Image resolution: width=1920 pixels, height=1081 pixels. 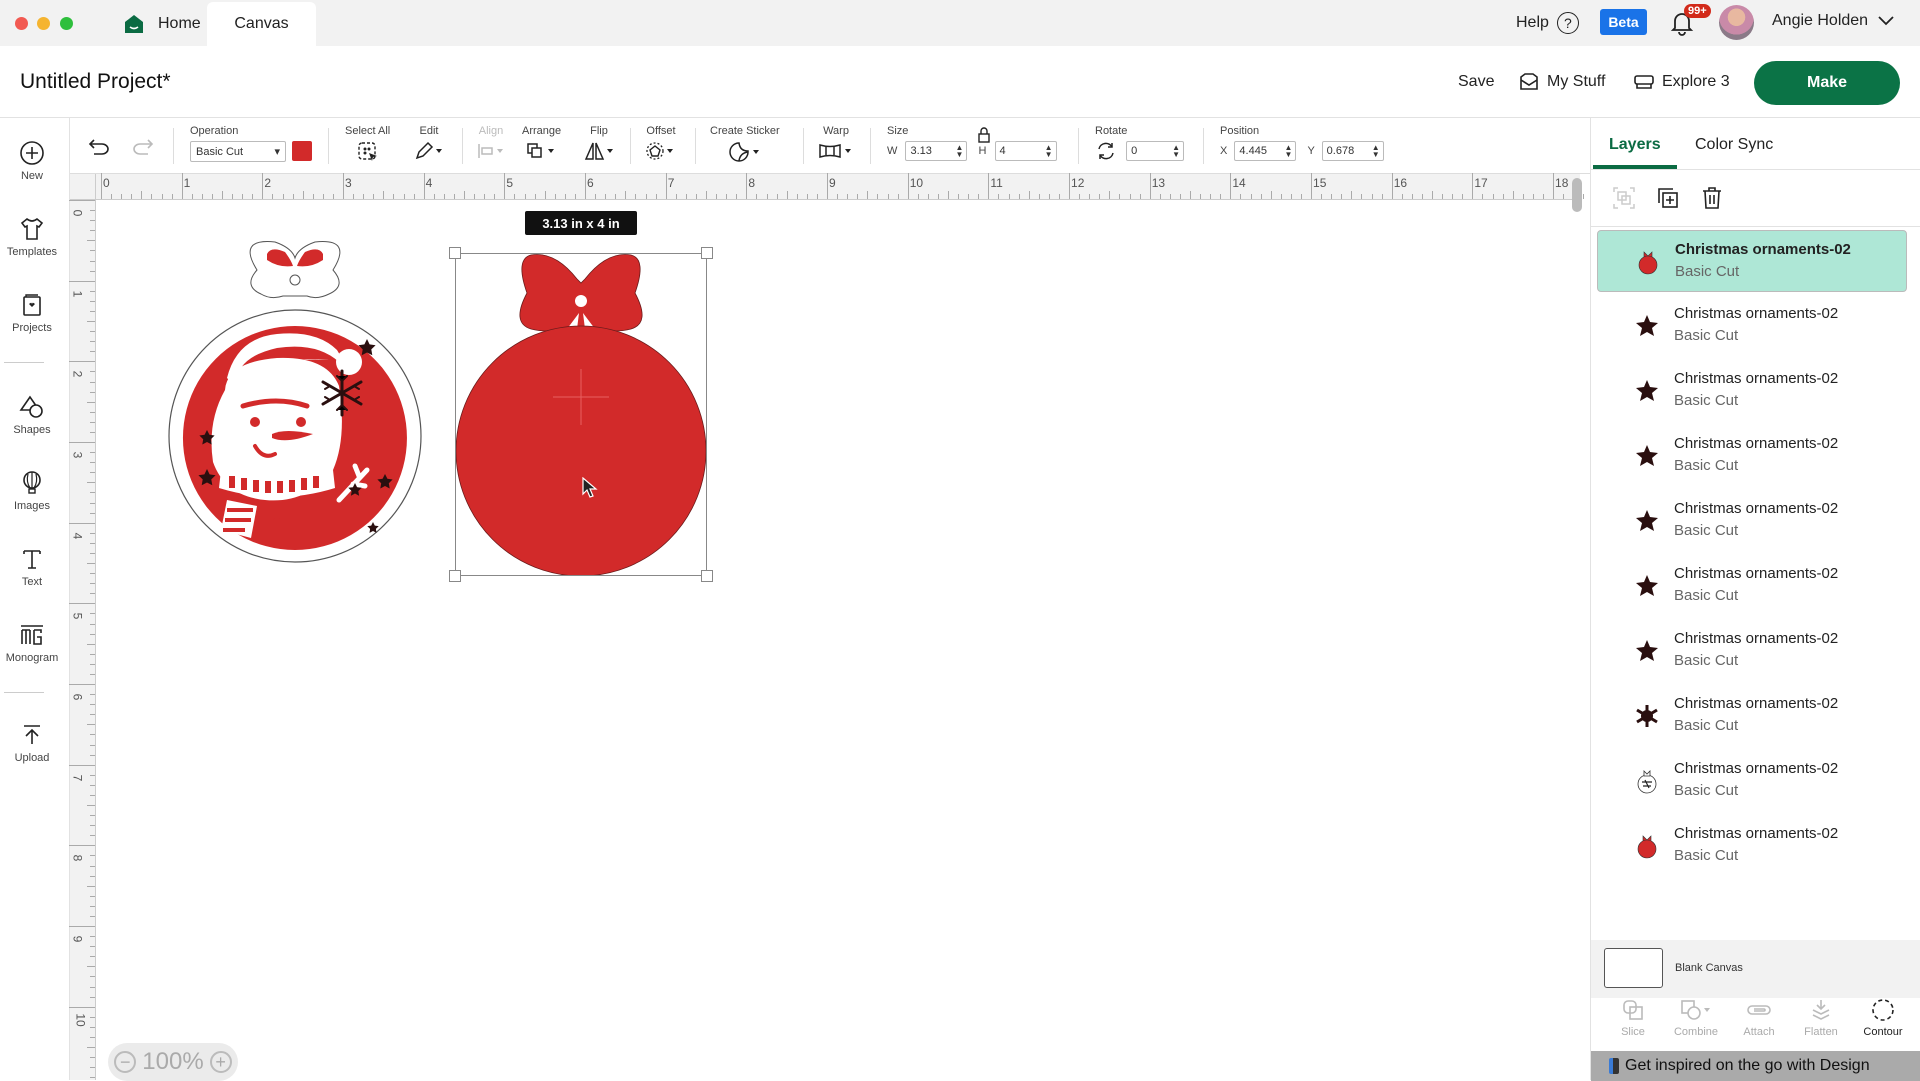 What do you see at coordinates (1690, 20) in the screenshot?
I see `notifications-button: 99+` at bounding box center [1690, 20].